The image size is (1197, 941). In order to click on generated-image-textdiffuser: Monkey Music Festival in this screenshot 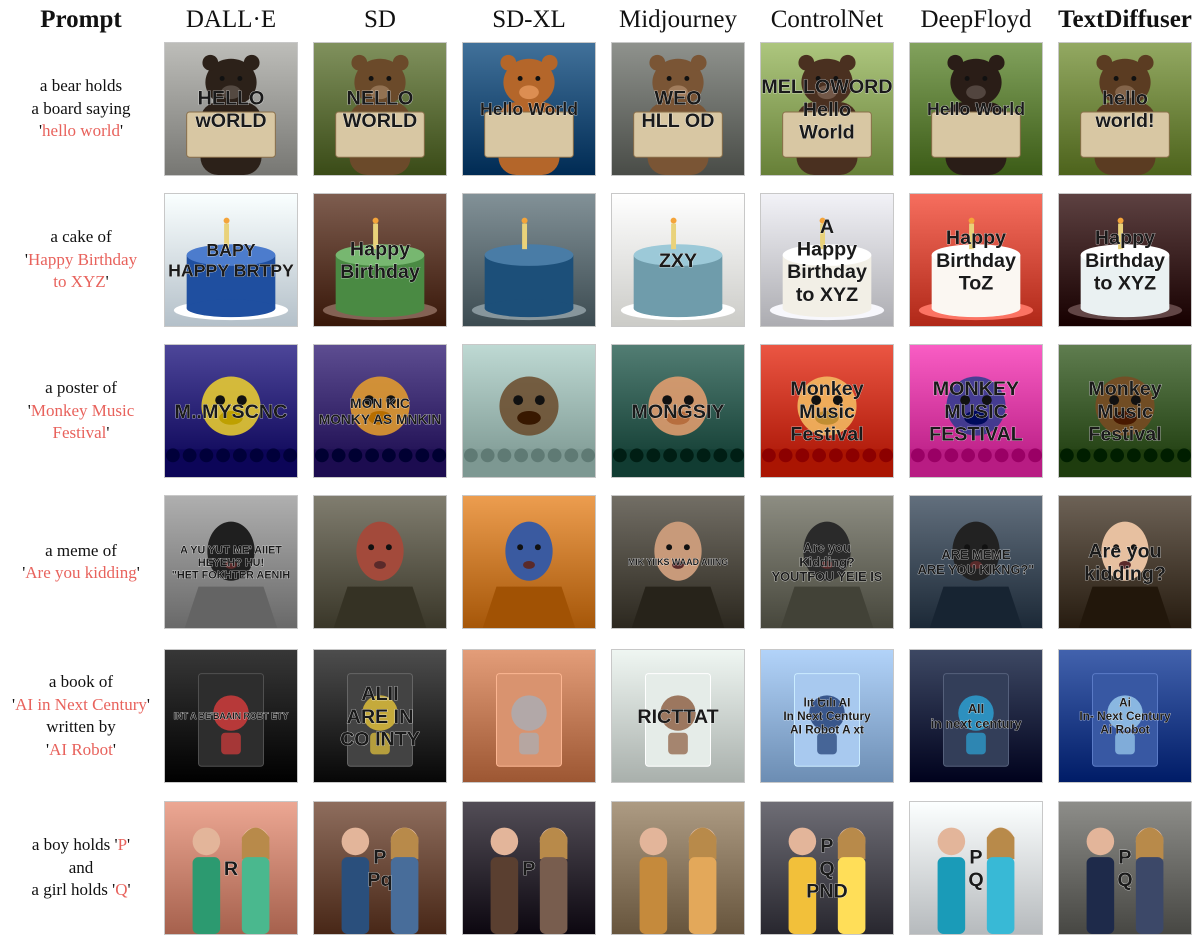, I will do `click(1125, 411)`.